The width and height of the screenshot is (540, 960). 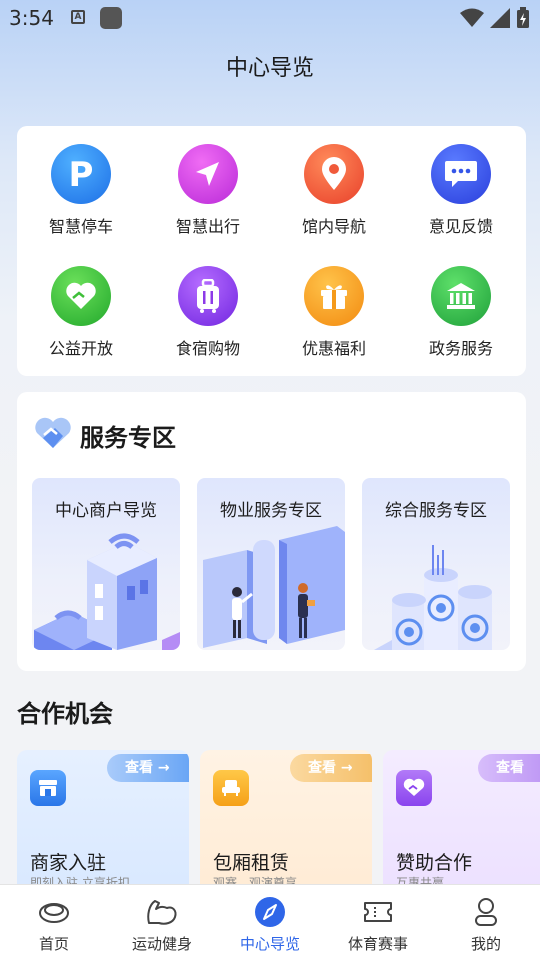 I want to click on coop-card-name: 赞助合作, so click(x=434, y=863).